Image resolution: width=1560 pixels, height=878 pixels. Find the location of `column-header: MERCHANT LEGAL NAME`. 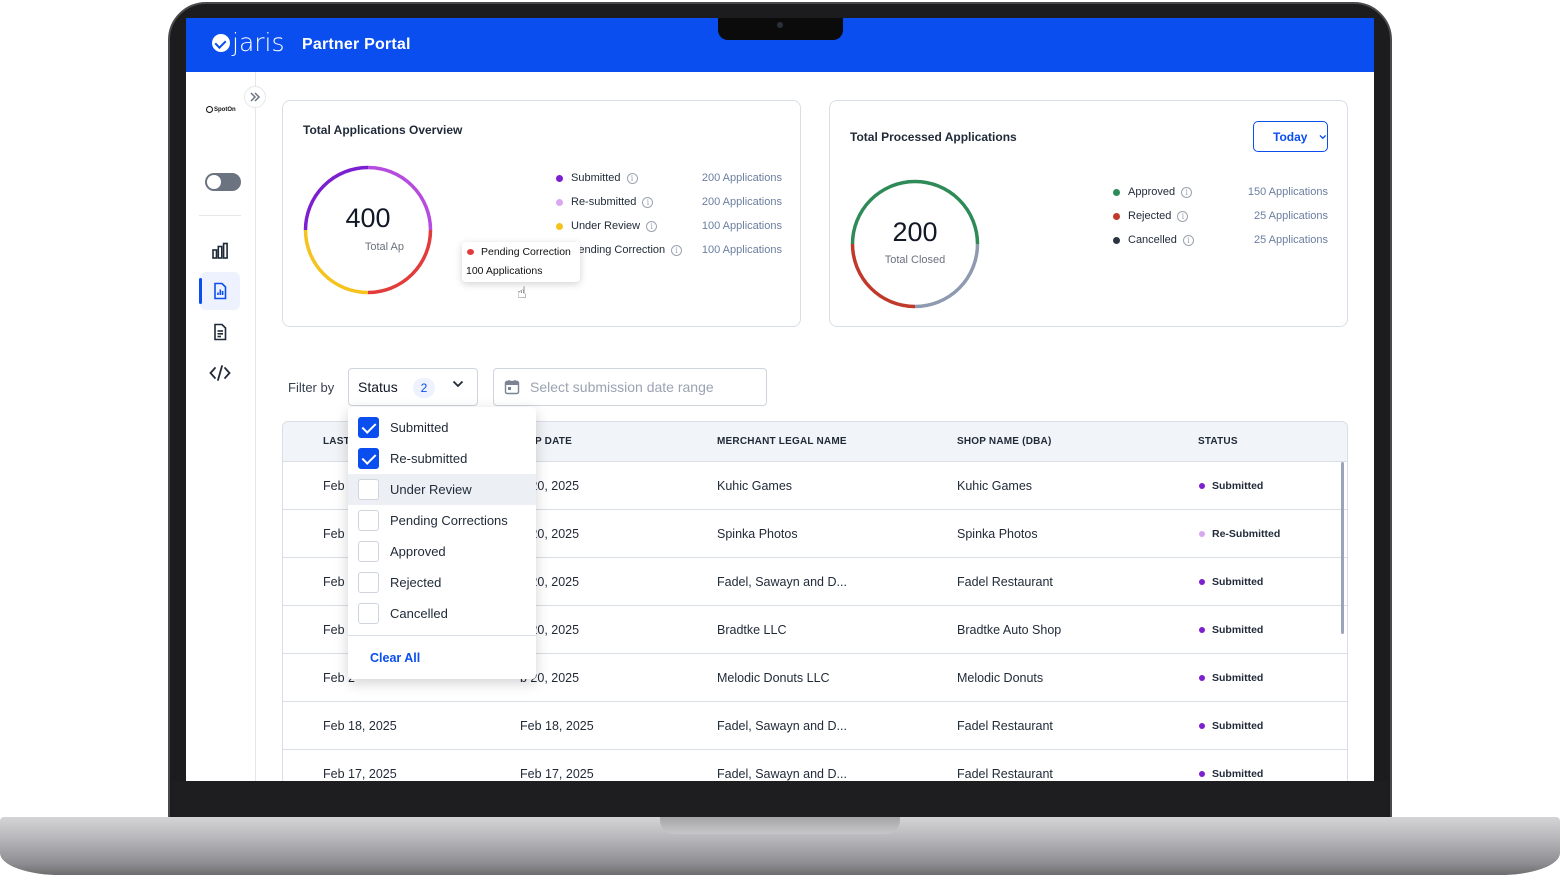

column-header: MERCHANT LEGAL NAME is located at coordinates (782, 441).